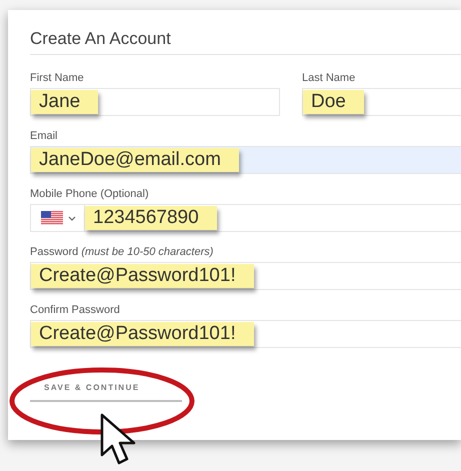  What do you see at coordinates (57, 78) in the screenshot?
I see `field-label: First Name` at bounding box center [57, 78].